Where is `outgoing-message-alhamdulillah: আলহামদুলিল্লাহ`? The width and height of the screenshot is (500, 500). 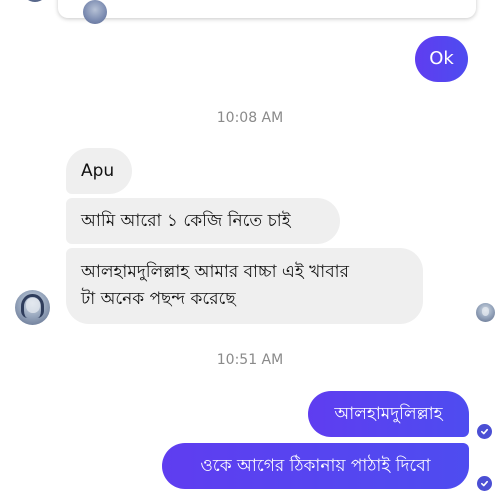 outgoing-message-alhamdulillah: আলহামদুলিল্লাহ is located at coordinates (388, 414).